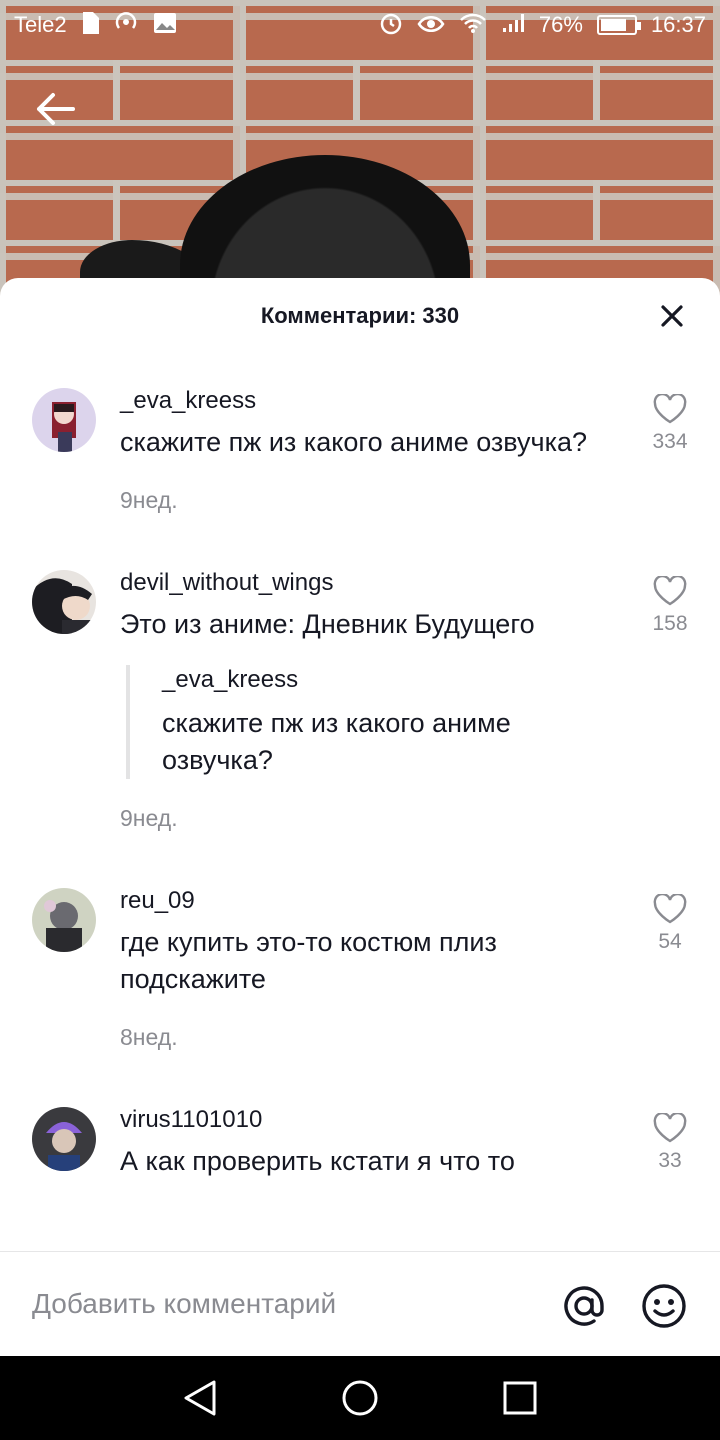 The image size is (720, 1440). I want to click on clock: 16:37, so click(678, 24).